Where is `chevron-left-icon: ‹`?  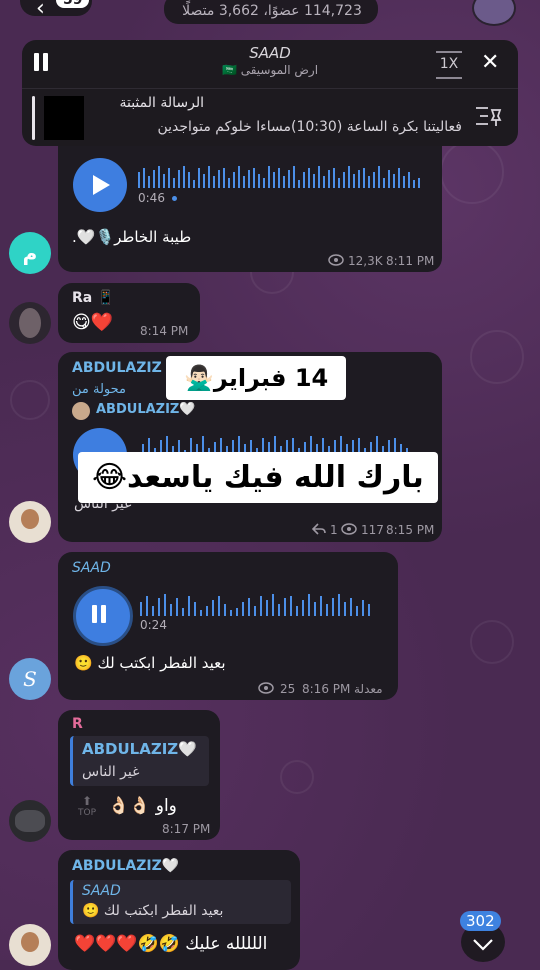 chevron-left-icon: ‹ is located at coordinates (40, 10).